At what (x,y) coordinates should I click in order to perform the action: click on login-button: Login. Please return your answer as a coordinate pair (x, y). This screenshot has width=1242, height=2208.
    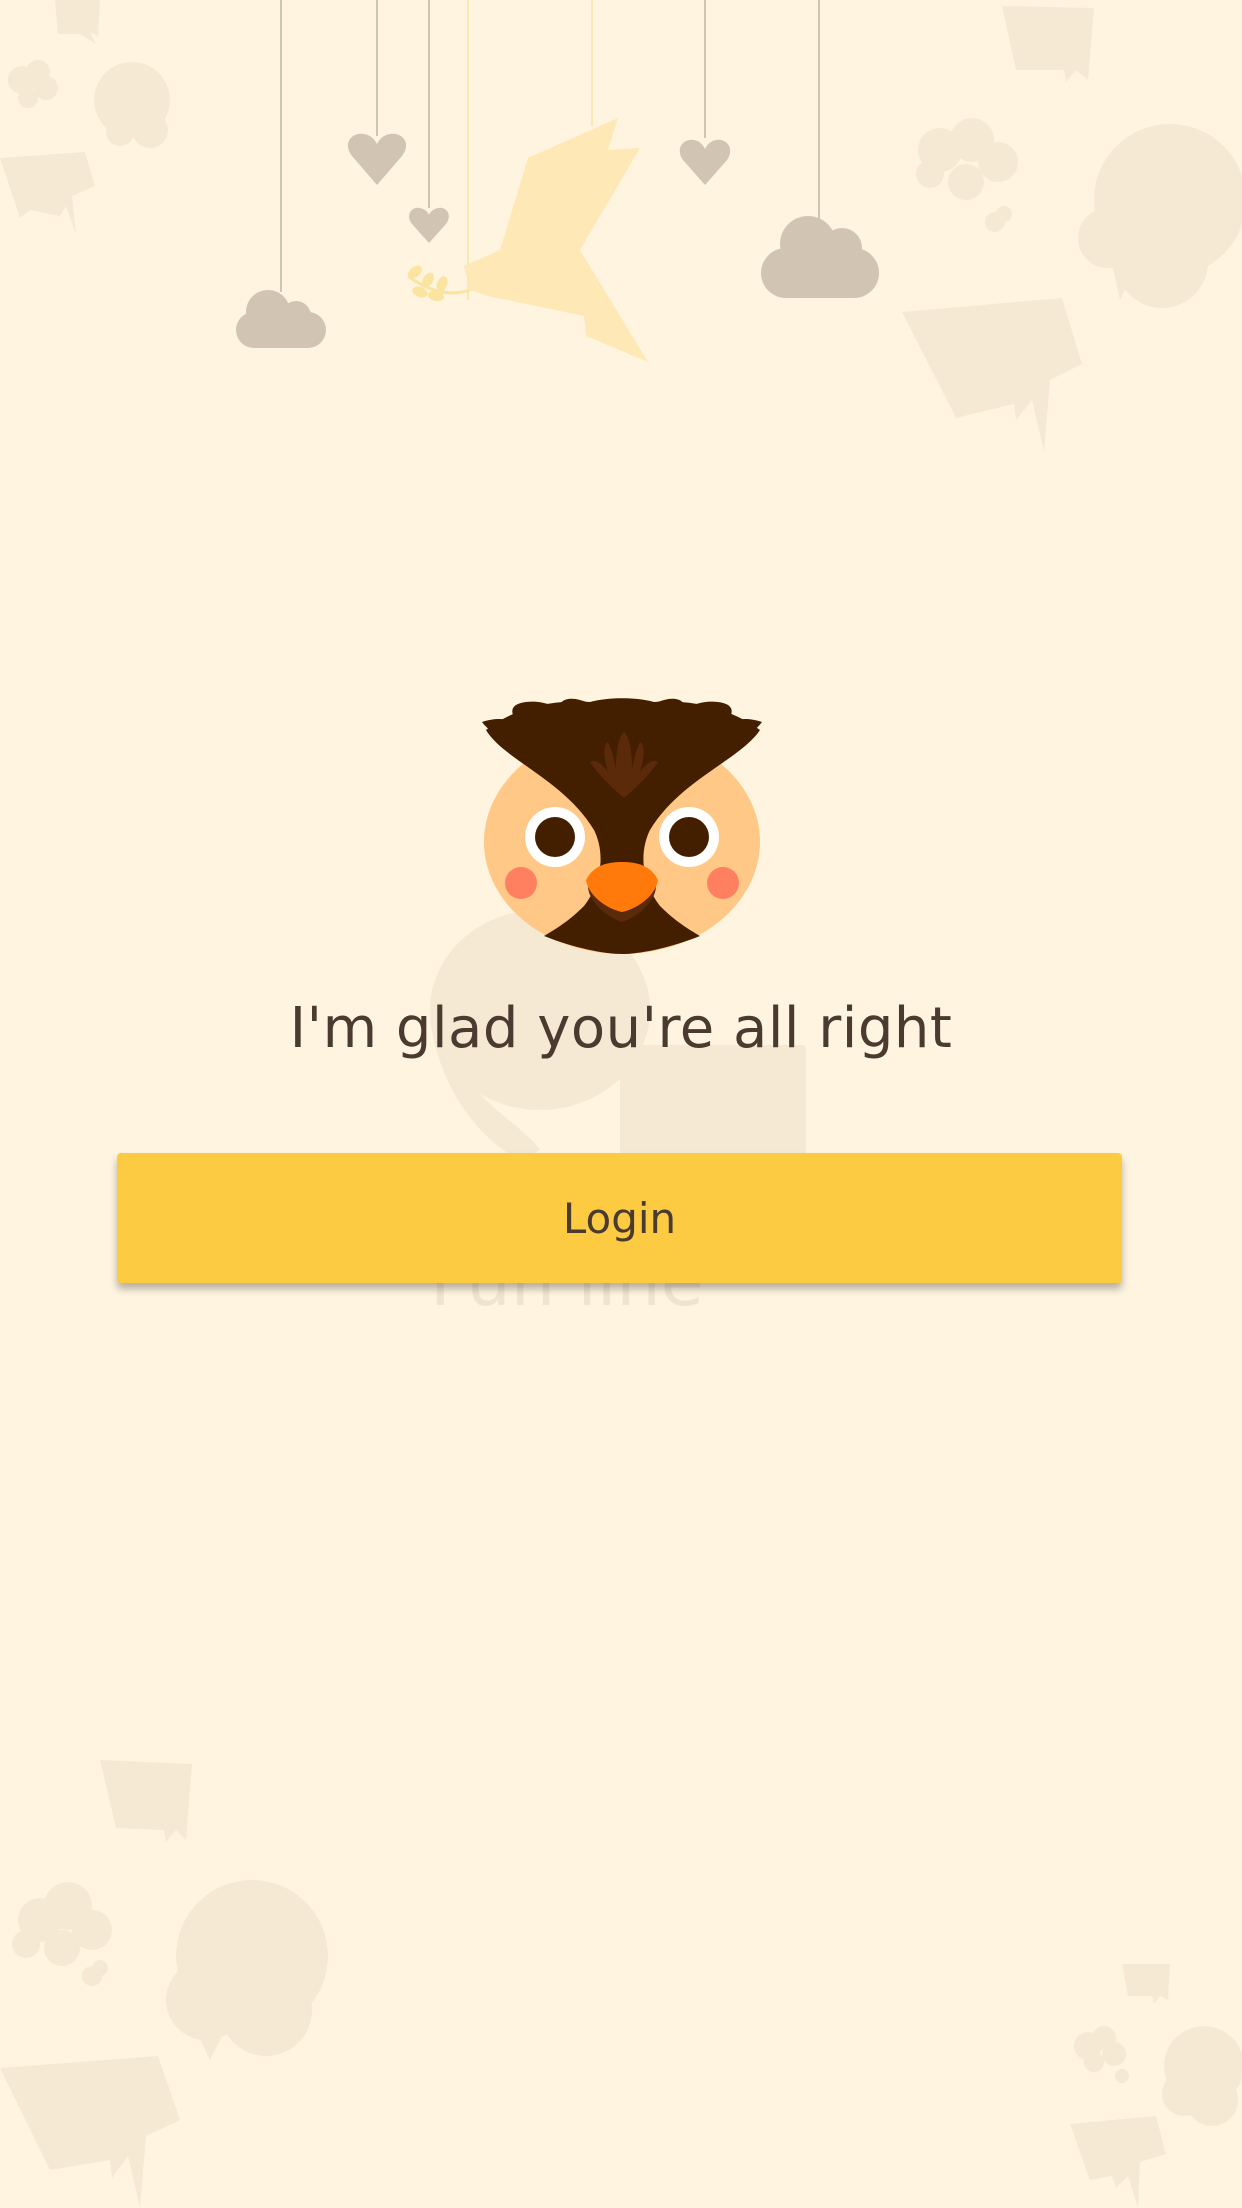
    Looking at the image, I should click on (619, 1218).